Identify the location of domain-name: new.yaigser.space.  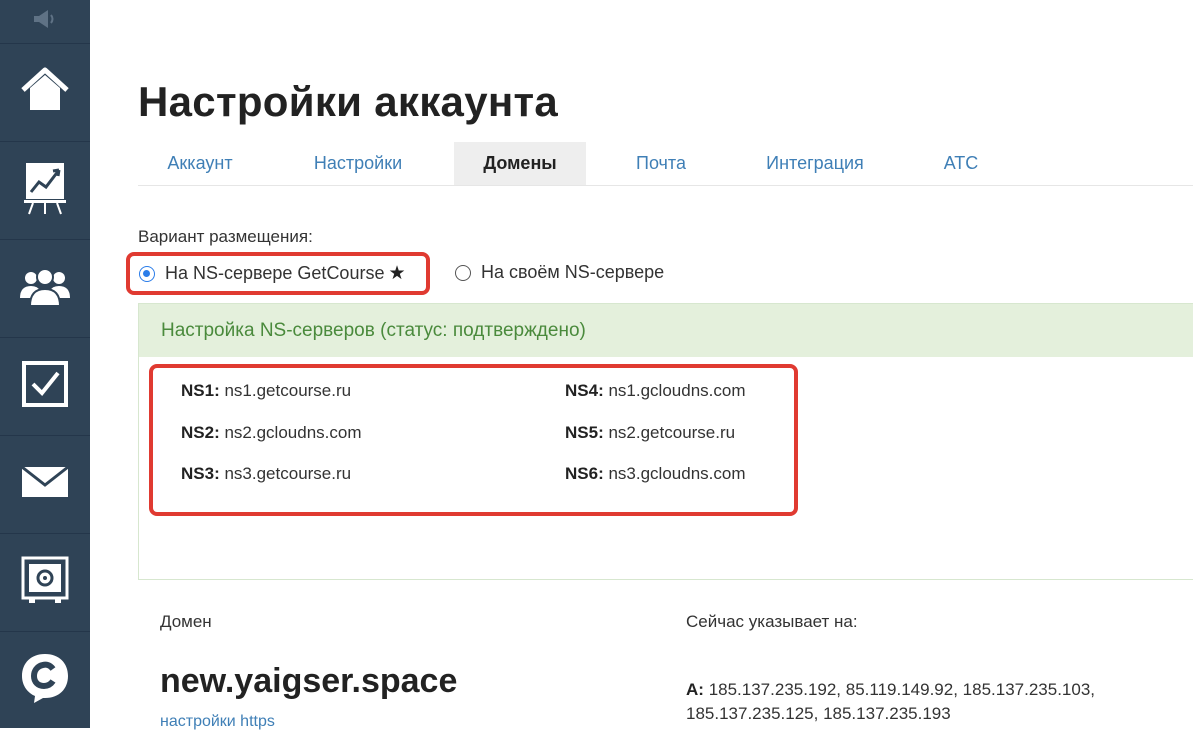
(309, 681).